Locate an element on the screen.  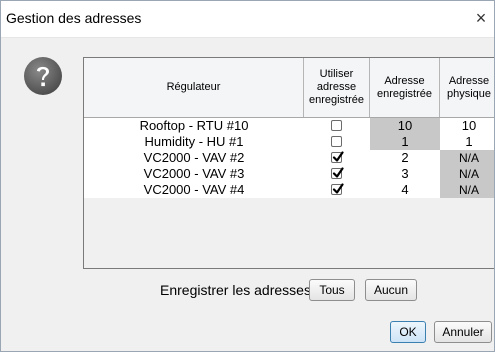
cell-adresse-enregistree: 1 is located at coordinates (405, 142).